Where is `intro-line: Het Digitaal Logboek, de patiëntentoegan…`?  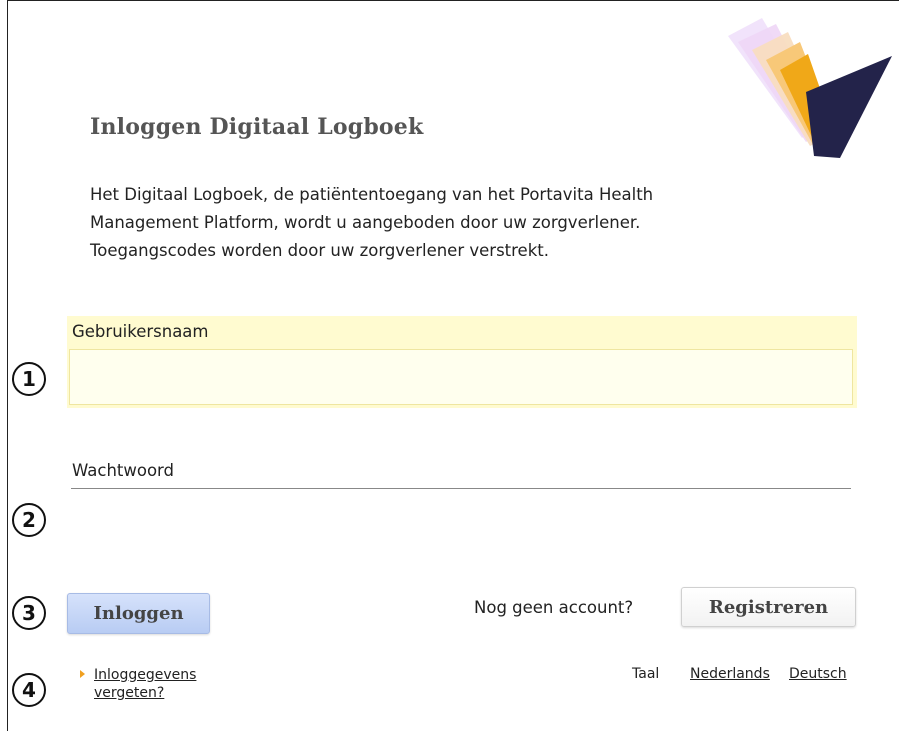 intro-line: Het Digitaal Logboek, de patiëntentoegan… is located at coordinates (372, 194).